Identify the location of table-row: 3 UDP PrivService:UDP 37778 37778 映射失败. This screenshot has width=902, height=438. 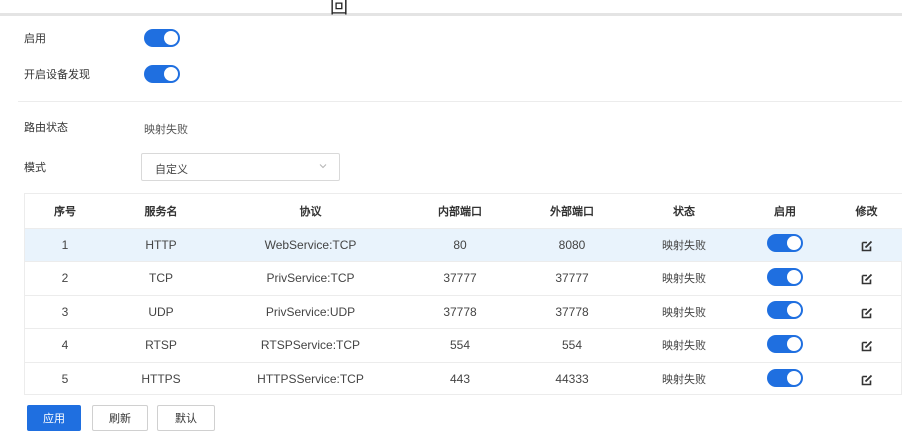
(463, 312).